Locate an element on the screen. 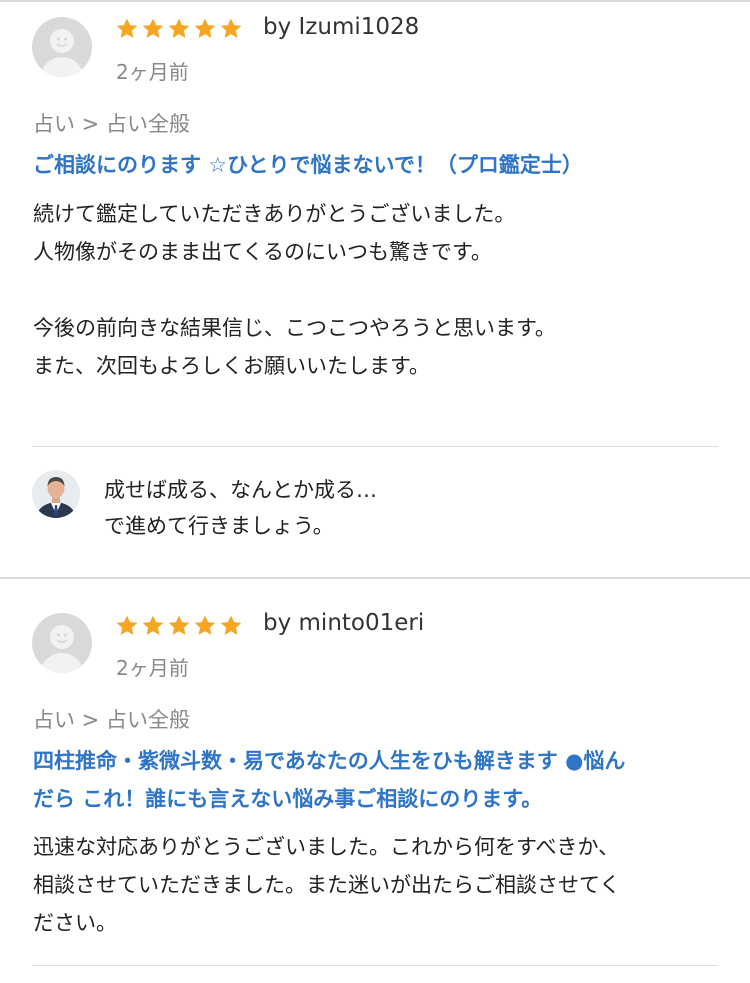  seller-reply: 成せば成る、なんとか成る… で進めて行きましょう。 is located at coordinates (240, 508).